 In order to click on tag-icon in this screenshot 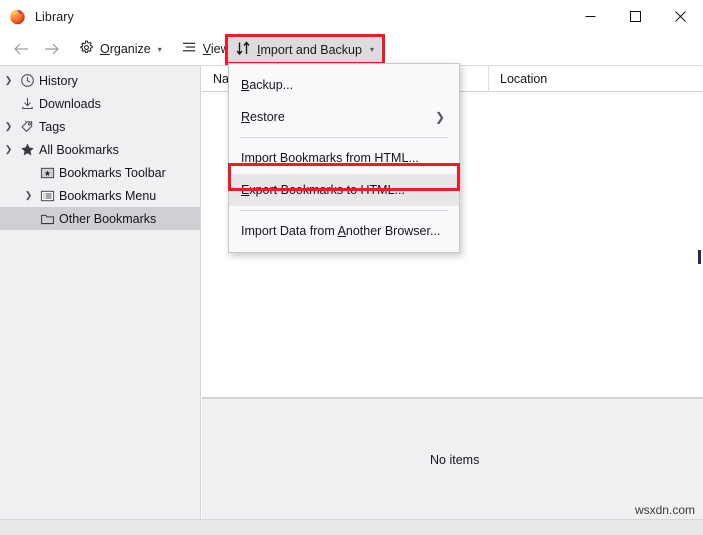, I will do `click(27, 126)`.